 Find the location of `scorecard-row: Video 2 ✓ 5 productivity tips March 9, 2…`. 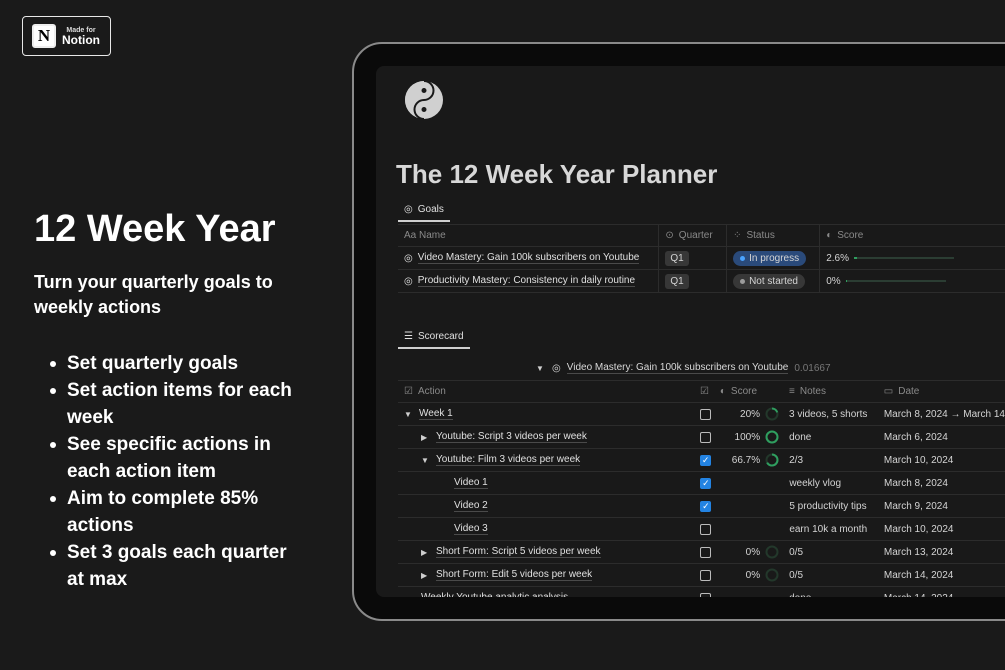

scorecard-row: Video 2 ✓ 5 productivity tips March 9, 2… is located at coordinates (701, 506).